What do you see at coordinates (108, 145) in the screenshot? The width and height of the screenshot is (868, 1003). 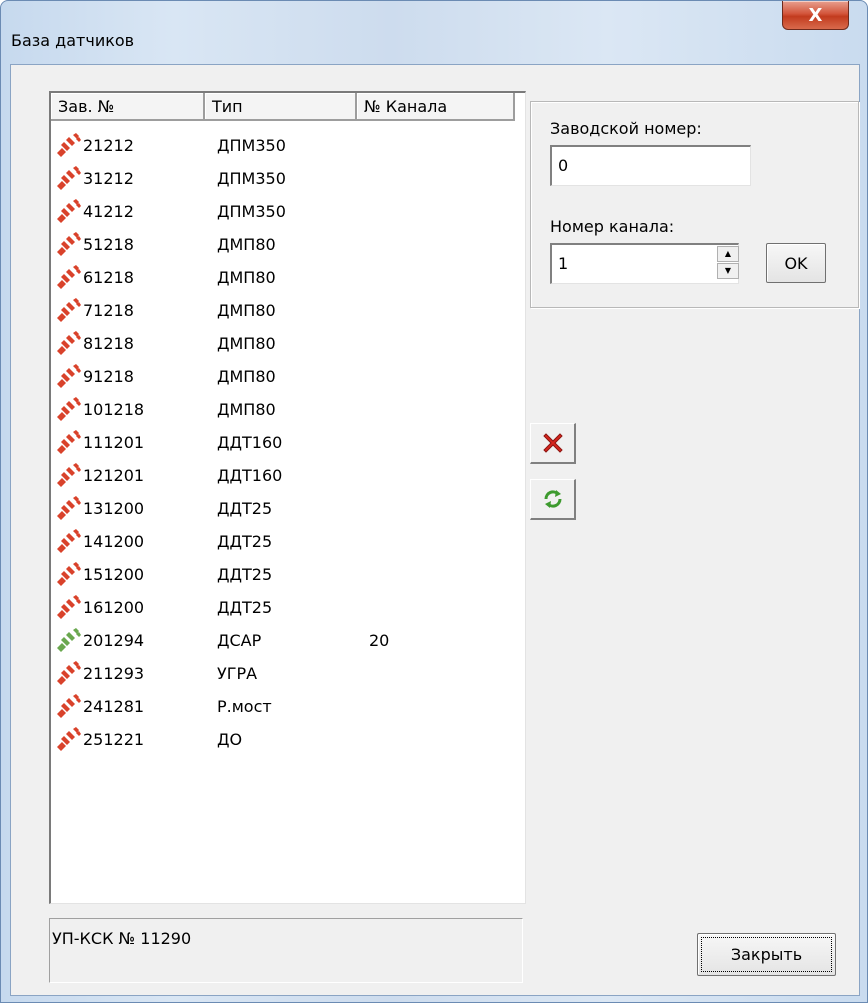 I see `cell-serial: 21212` at bounding box center [108, 145].